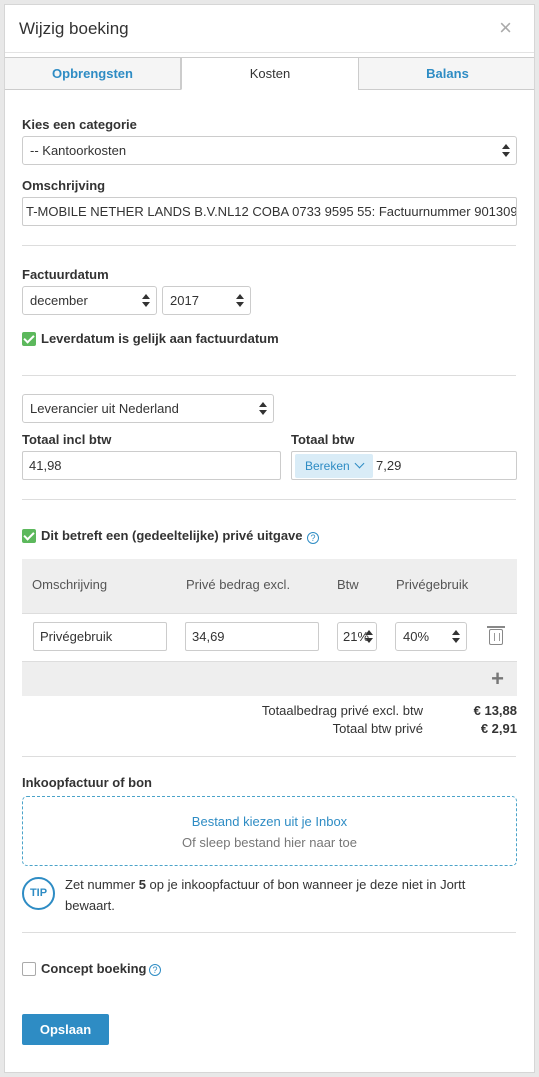 The width and height of the screenshot is (539, 1077). I want to click on private-checkbox, so click(29, 536).